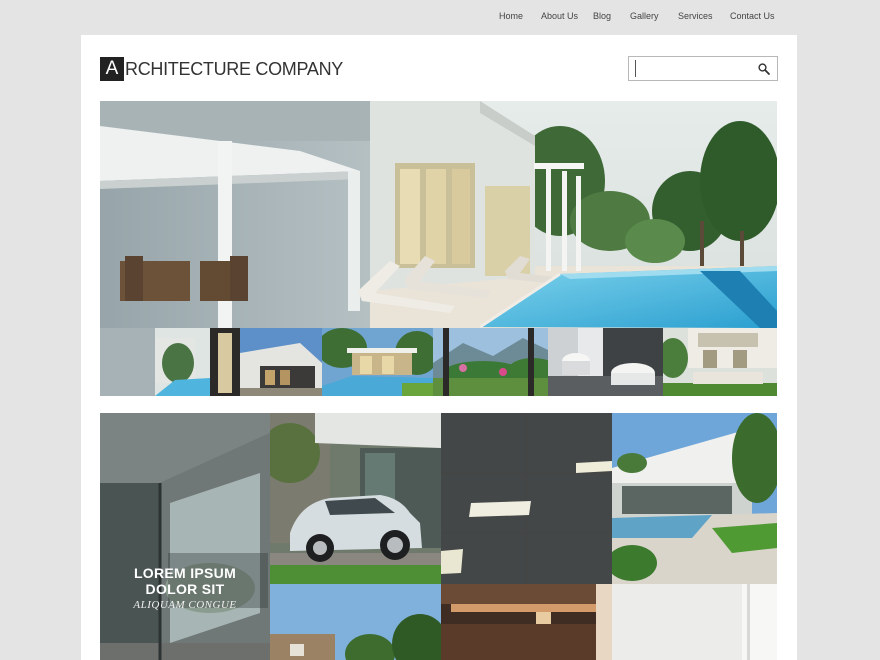  I want to click on warm-interior-photo, so click(526, 622).